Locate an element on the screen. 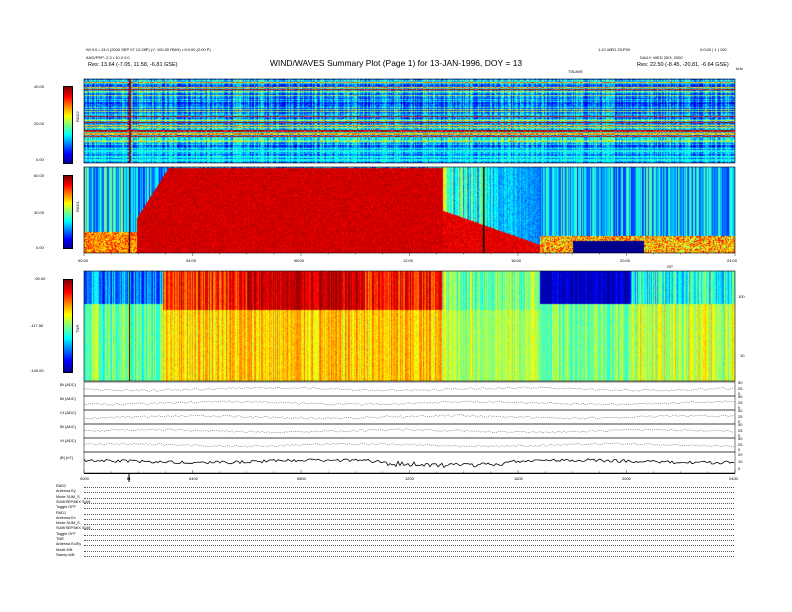 Image resolution: width=792 pixels, height=612 pixels. rad2-frame is located at coordinates (409, 121).